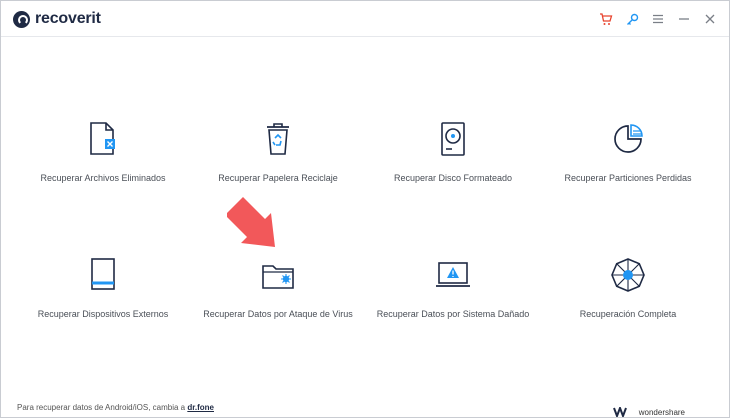 The width and height of the screenshot is (730, 418). I want to click on option-lost-partitions: Recuperar Particiones Perdidas, so click(628, 162).